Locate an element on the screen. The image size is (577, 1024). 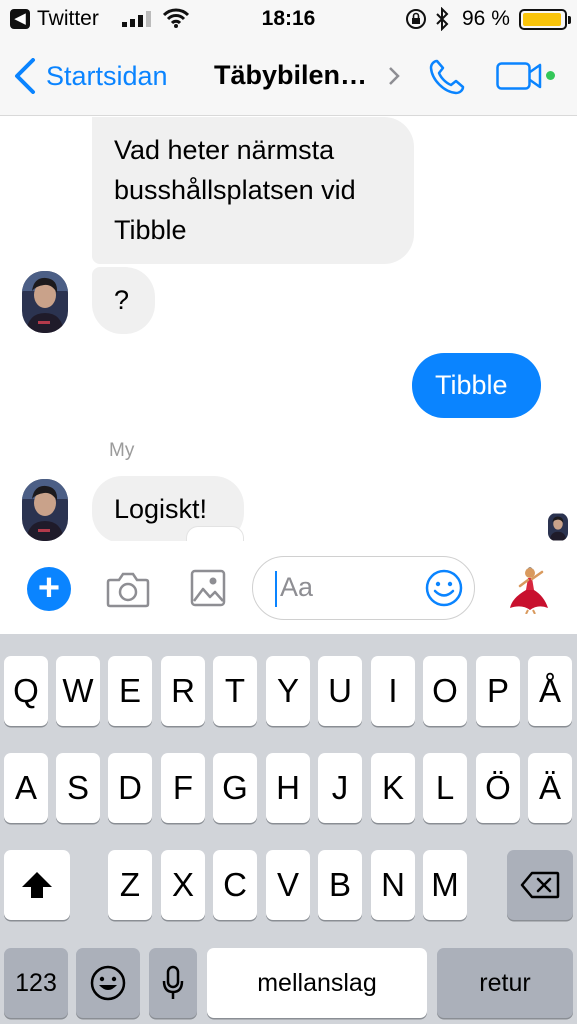
key: B is located at coordinates (340, 885).